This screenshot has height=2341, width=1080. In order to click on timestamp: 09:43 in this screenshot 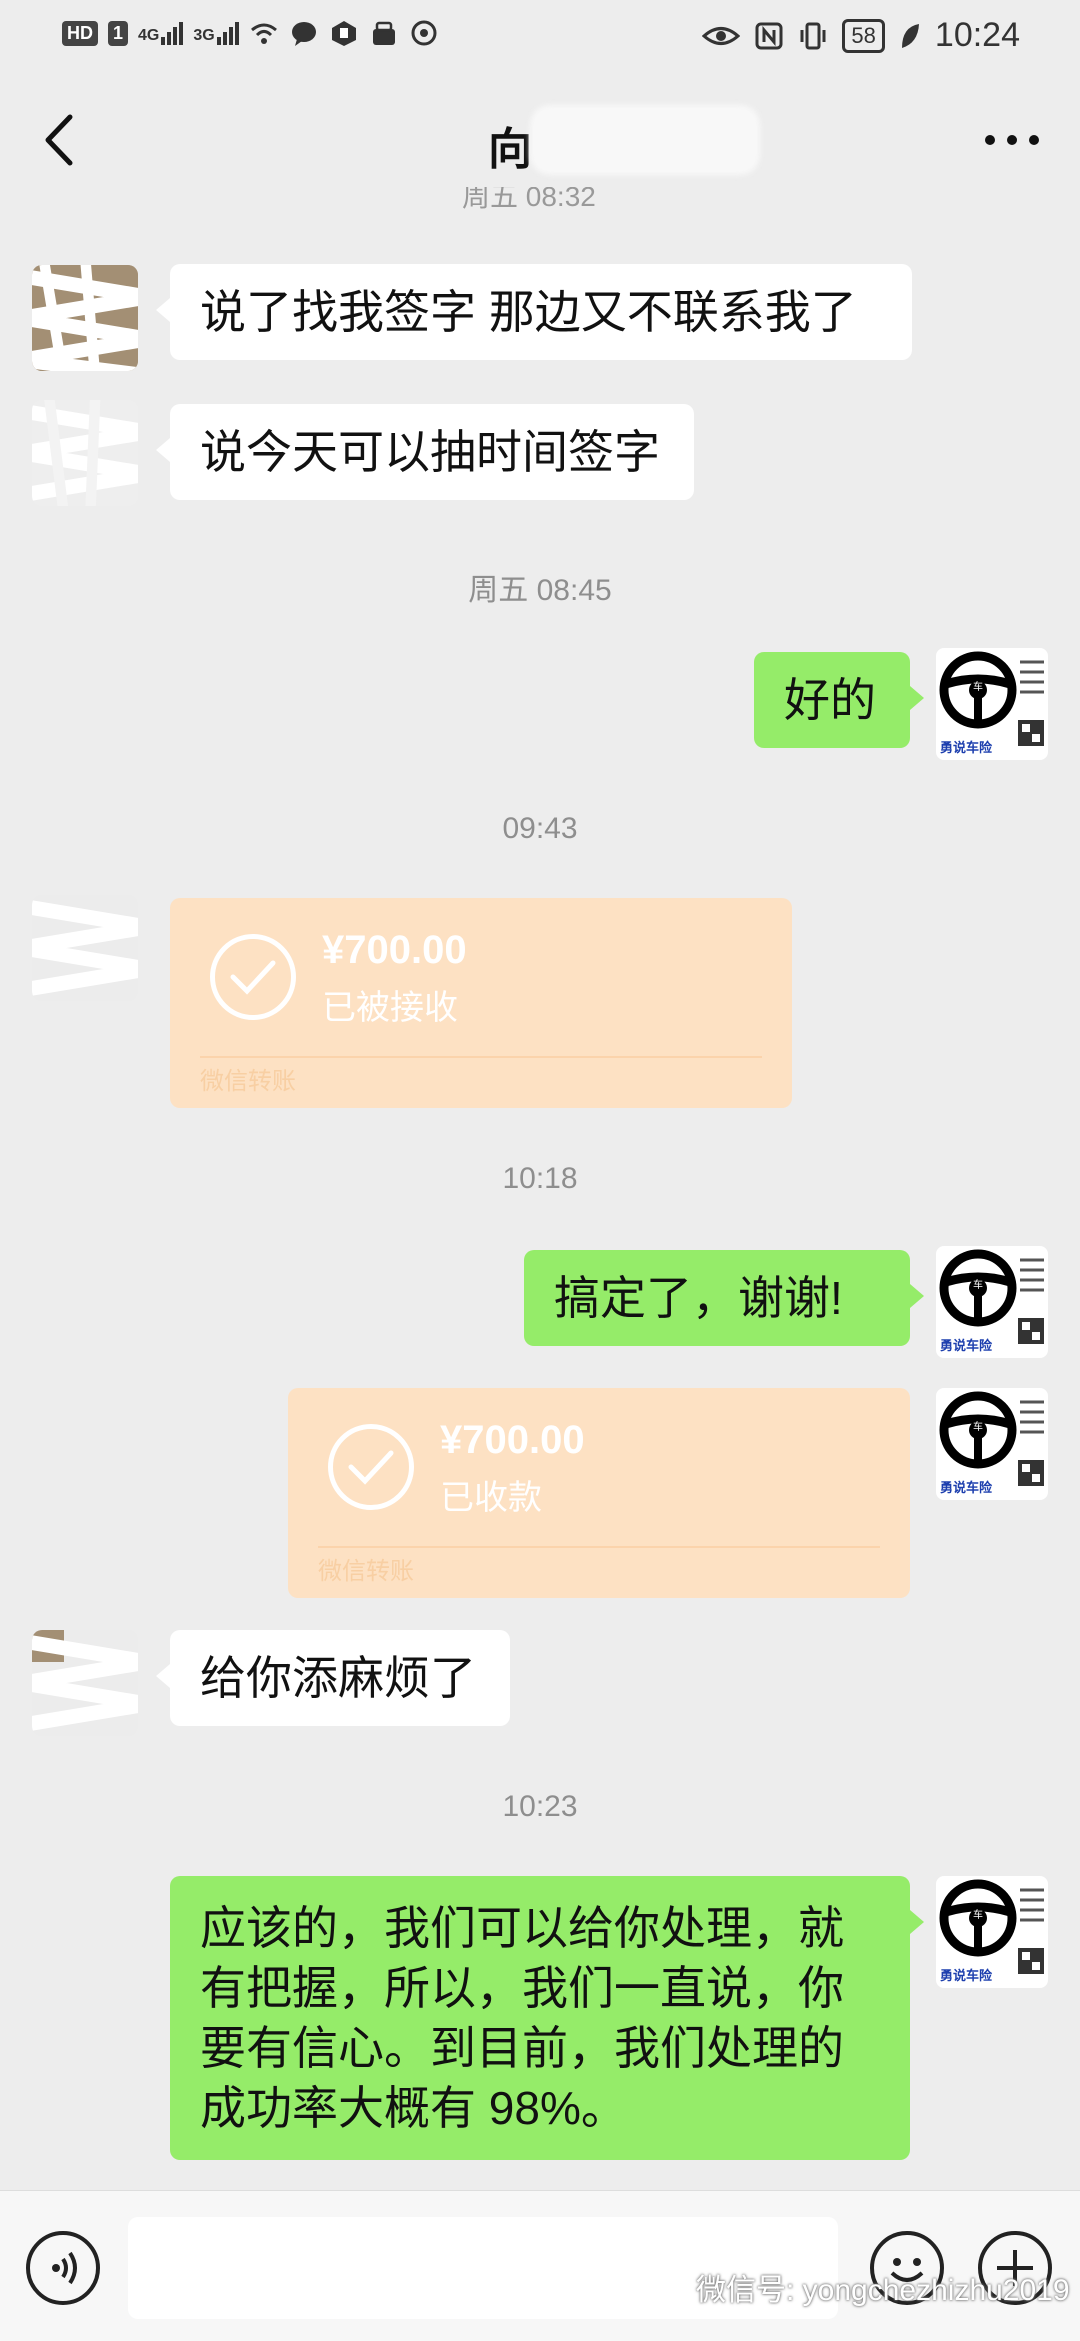, I will do `click(540, 828)`.